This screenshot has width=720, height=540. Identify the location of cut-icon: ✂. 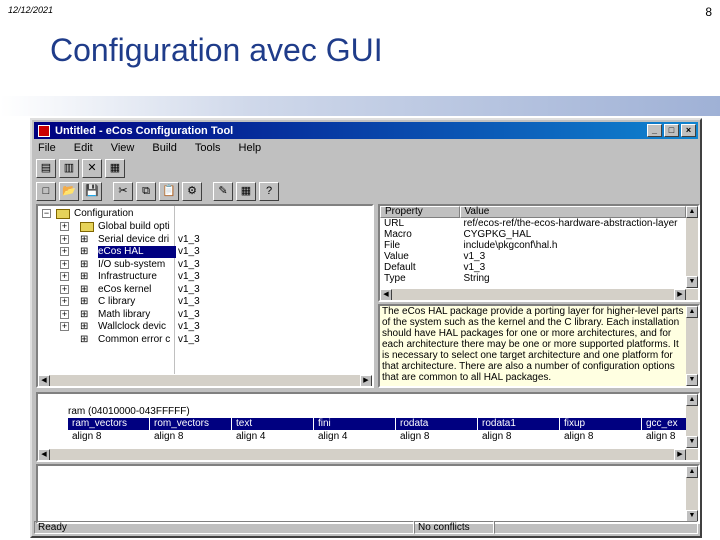
(123, 191).